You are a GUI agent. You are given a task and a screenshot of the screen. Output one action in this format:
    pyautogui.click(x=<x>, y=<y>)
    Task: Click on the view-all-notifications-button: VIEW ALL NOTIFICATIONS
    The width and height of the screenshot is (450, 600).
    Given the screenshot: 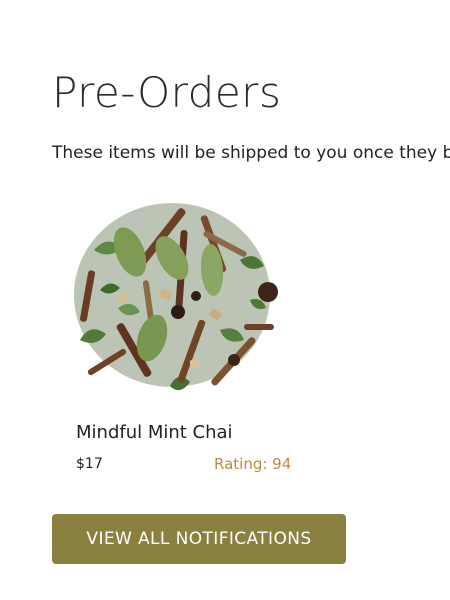 What is the action you would take?
    pyautogui.click(x=199, y=539)
    